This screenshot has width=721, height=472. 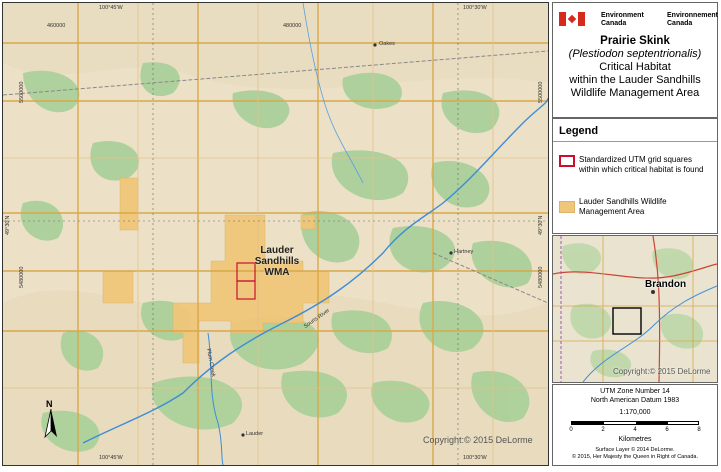 What do you see at coordinates (478, 440) in the screenshot?
I see `map-copyright: Copyright:© 2015 DeLorme` at bounding box center [478, 440].